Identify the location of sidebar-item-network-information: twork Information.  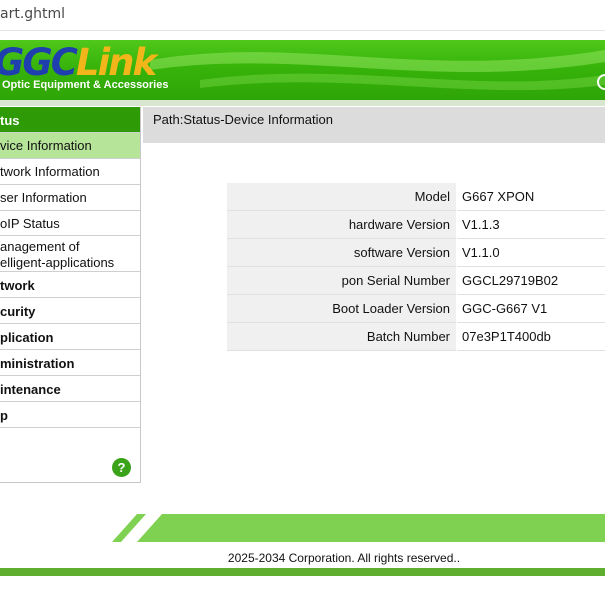
(70, 172).